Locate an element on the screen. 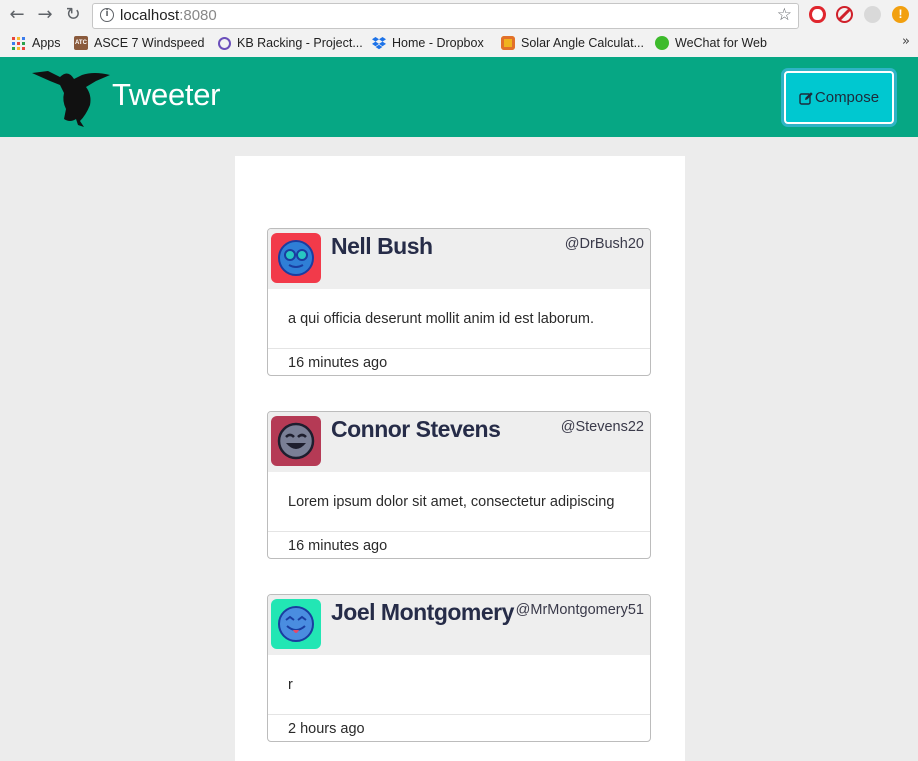  url-port: :8080 is located at coordinates (198, 15).